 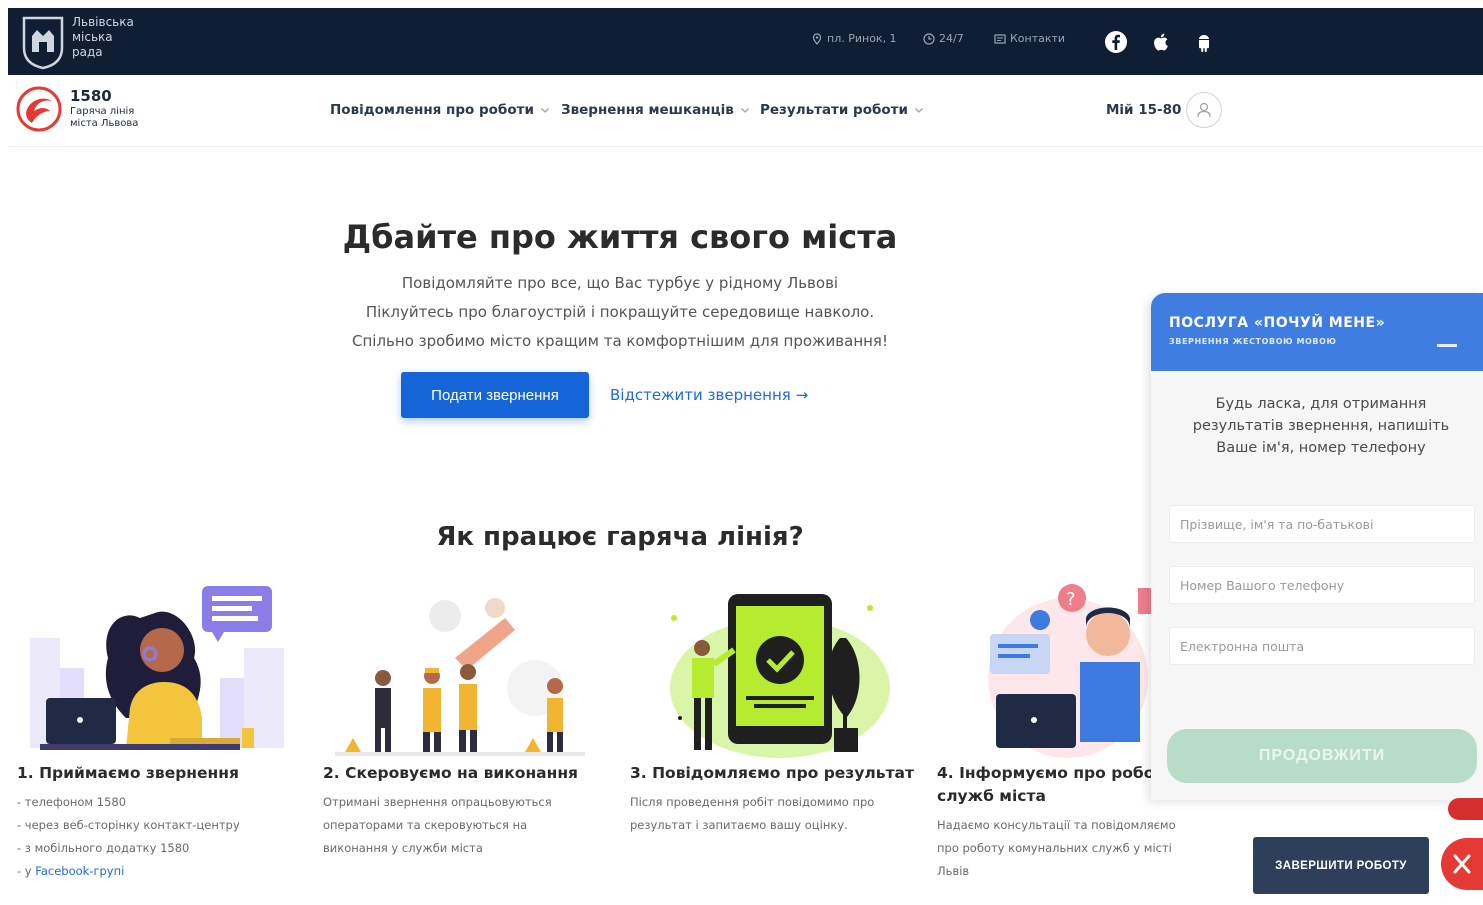 What do you see at coordinates (1116, 42) in the screenshot?
I see `facebook-icon` at bounding box center [1116, 42].